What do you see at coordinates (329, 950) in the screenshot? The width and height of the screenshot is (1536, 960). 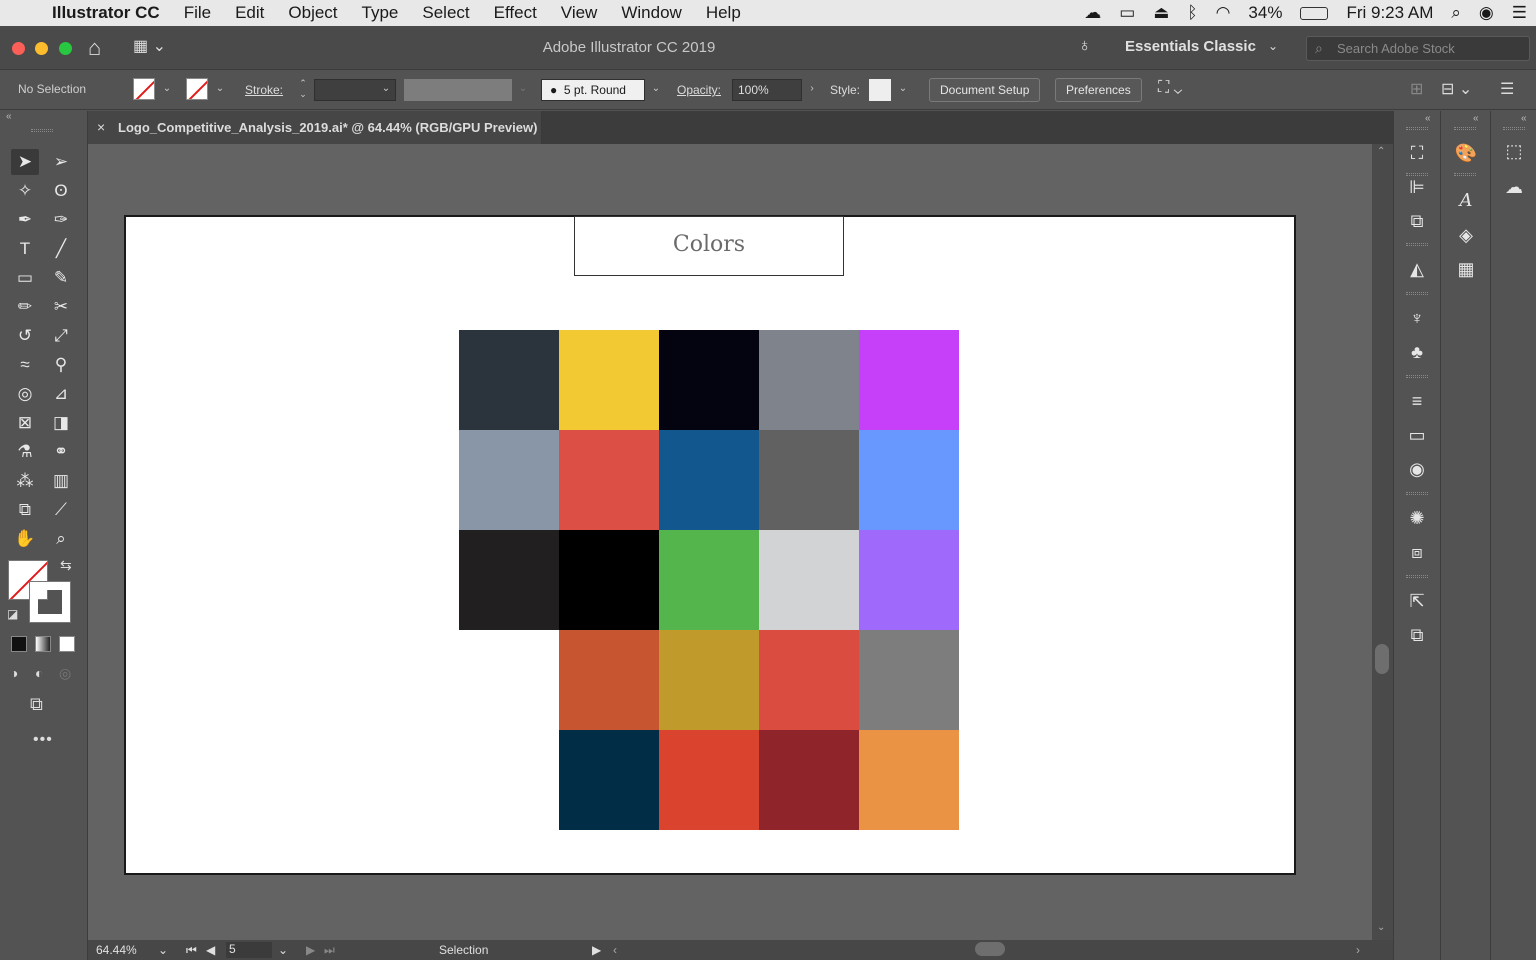 I see `last-artboard-icon: ⏭` at bounding box center [329, 950].